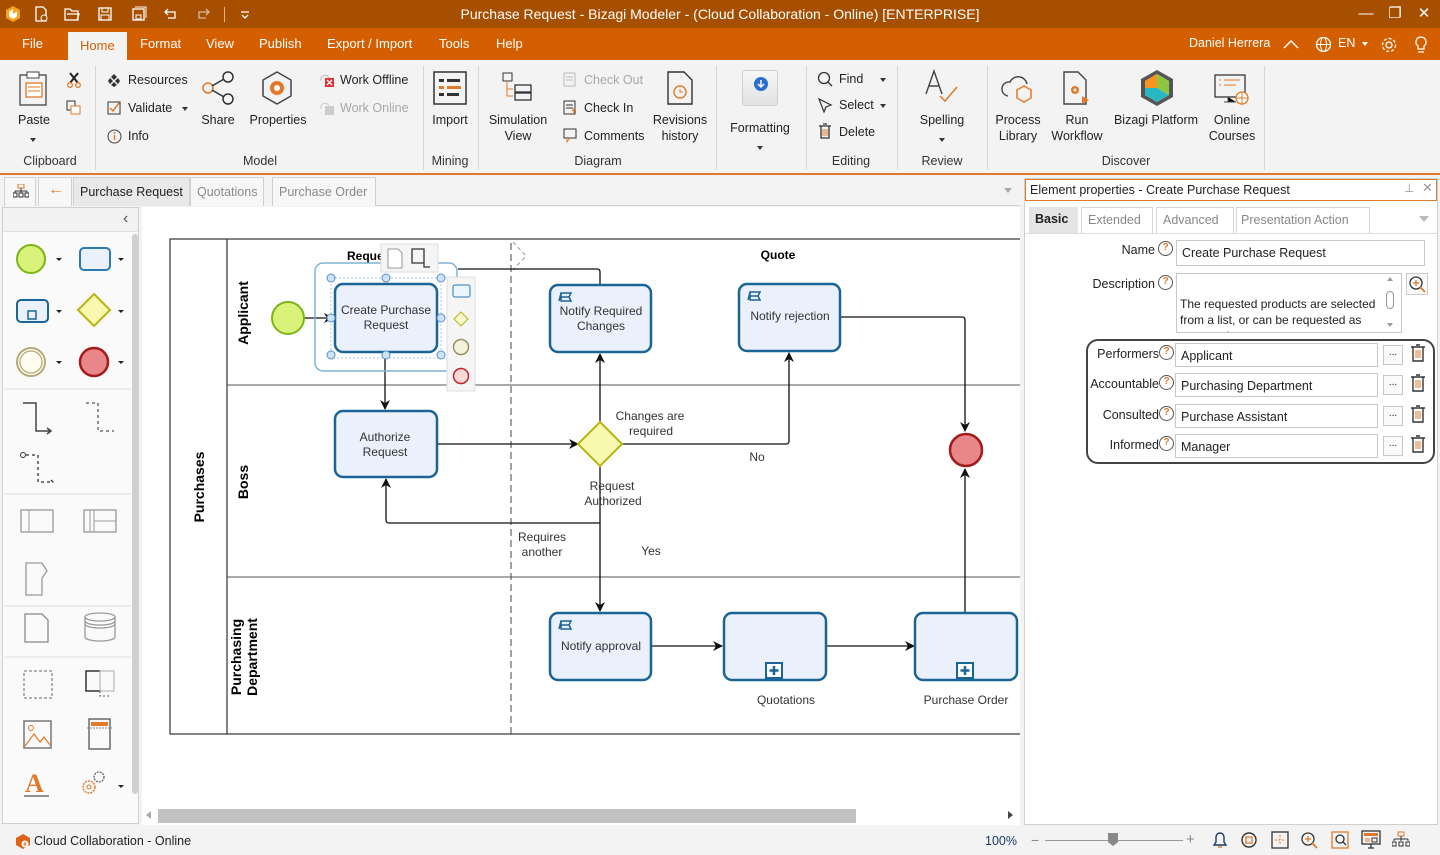  I want to click on zoom-selection-icon, so click(1340, 840).